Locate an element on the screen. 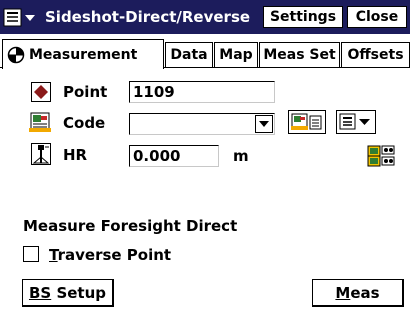 Image resolution: width=410 pixels, height=309 pixels. tab-meas-set: Meas Set is located at coordinates (299, 55).